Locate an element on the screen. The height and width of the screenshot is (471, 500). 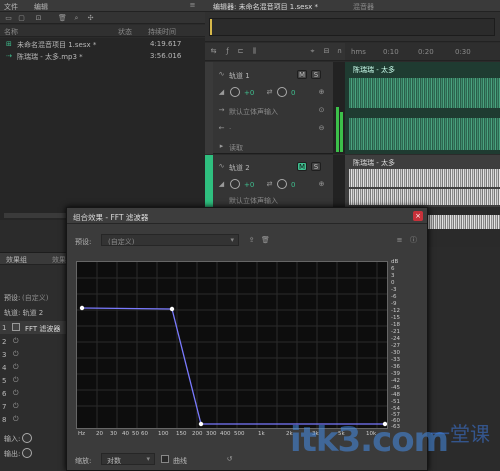
track2-waveform-left is located at coordinates (424, 178).